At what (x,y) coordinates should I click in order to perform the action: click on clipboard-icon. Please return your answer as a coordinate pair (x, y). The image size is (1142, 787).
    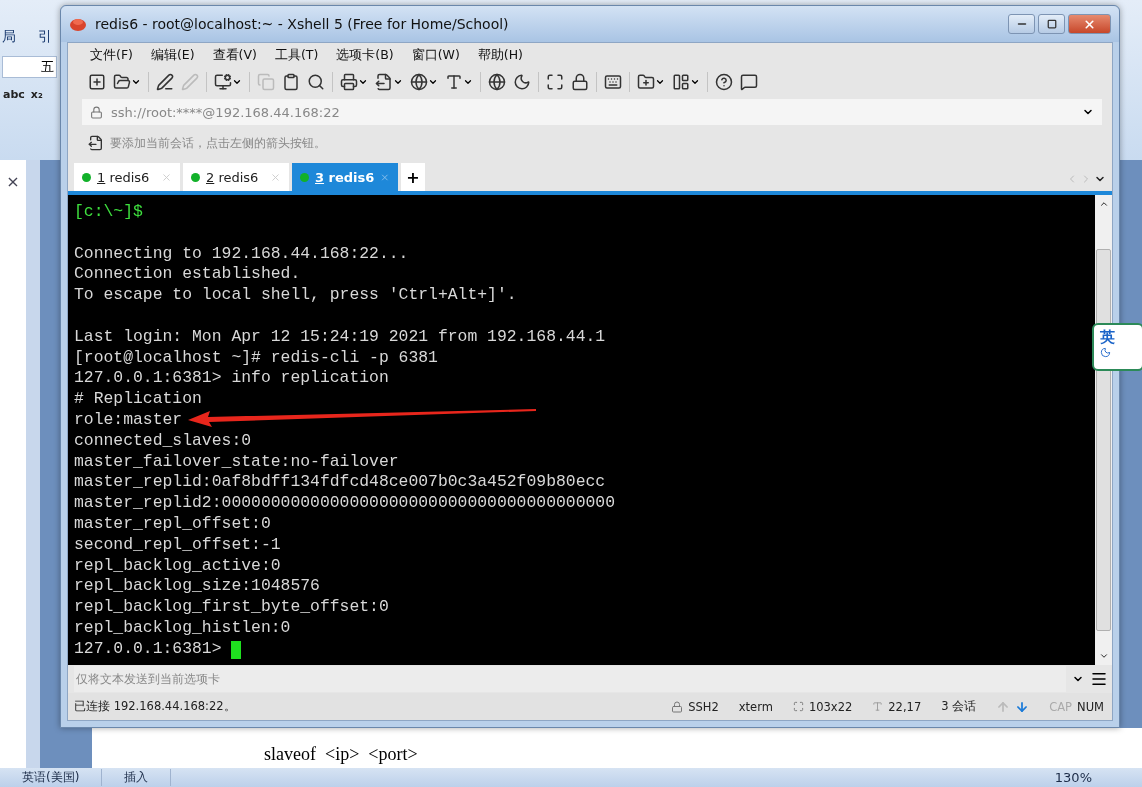
    Looking at the image, I should click on (291, 82).